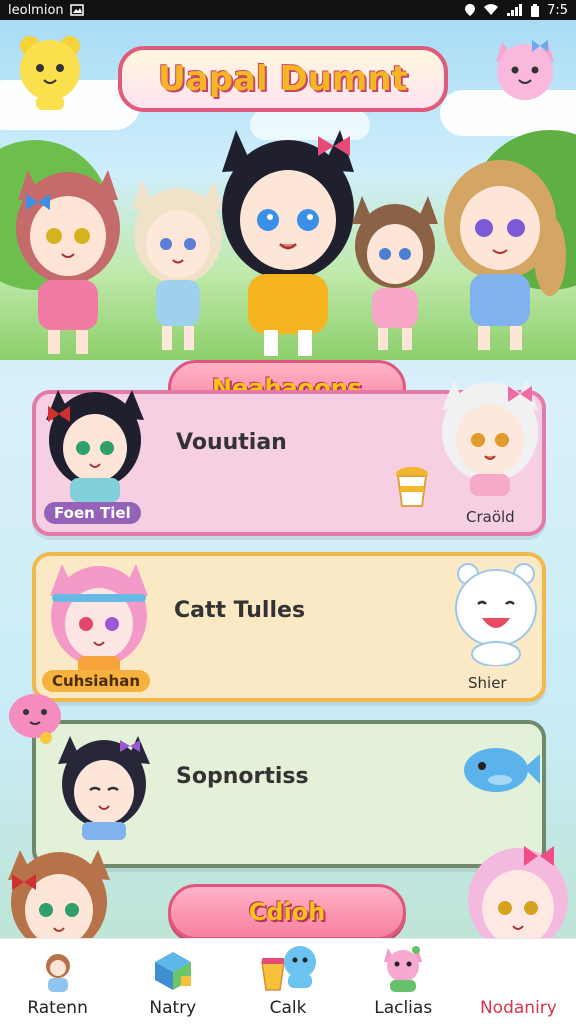  What do you see at coordinates (283, 79) in the screenshot?
I see `app-title: Uapal Dumnt` at bounding box center [283, 79].